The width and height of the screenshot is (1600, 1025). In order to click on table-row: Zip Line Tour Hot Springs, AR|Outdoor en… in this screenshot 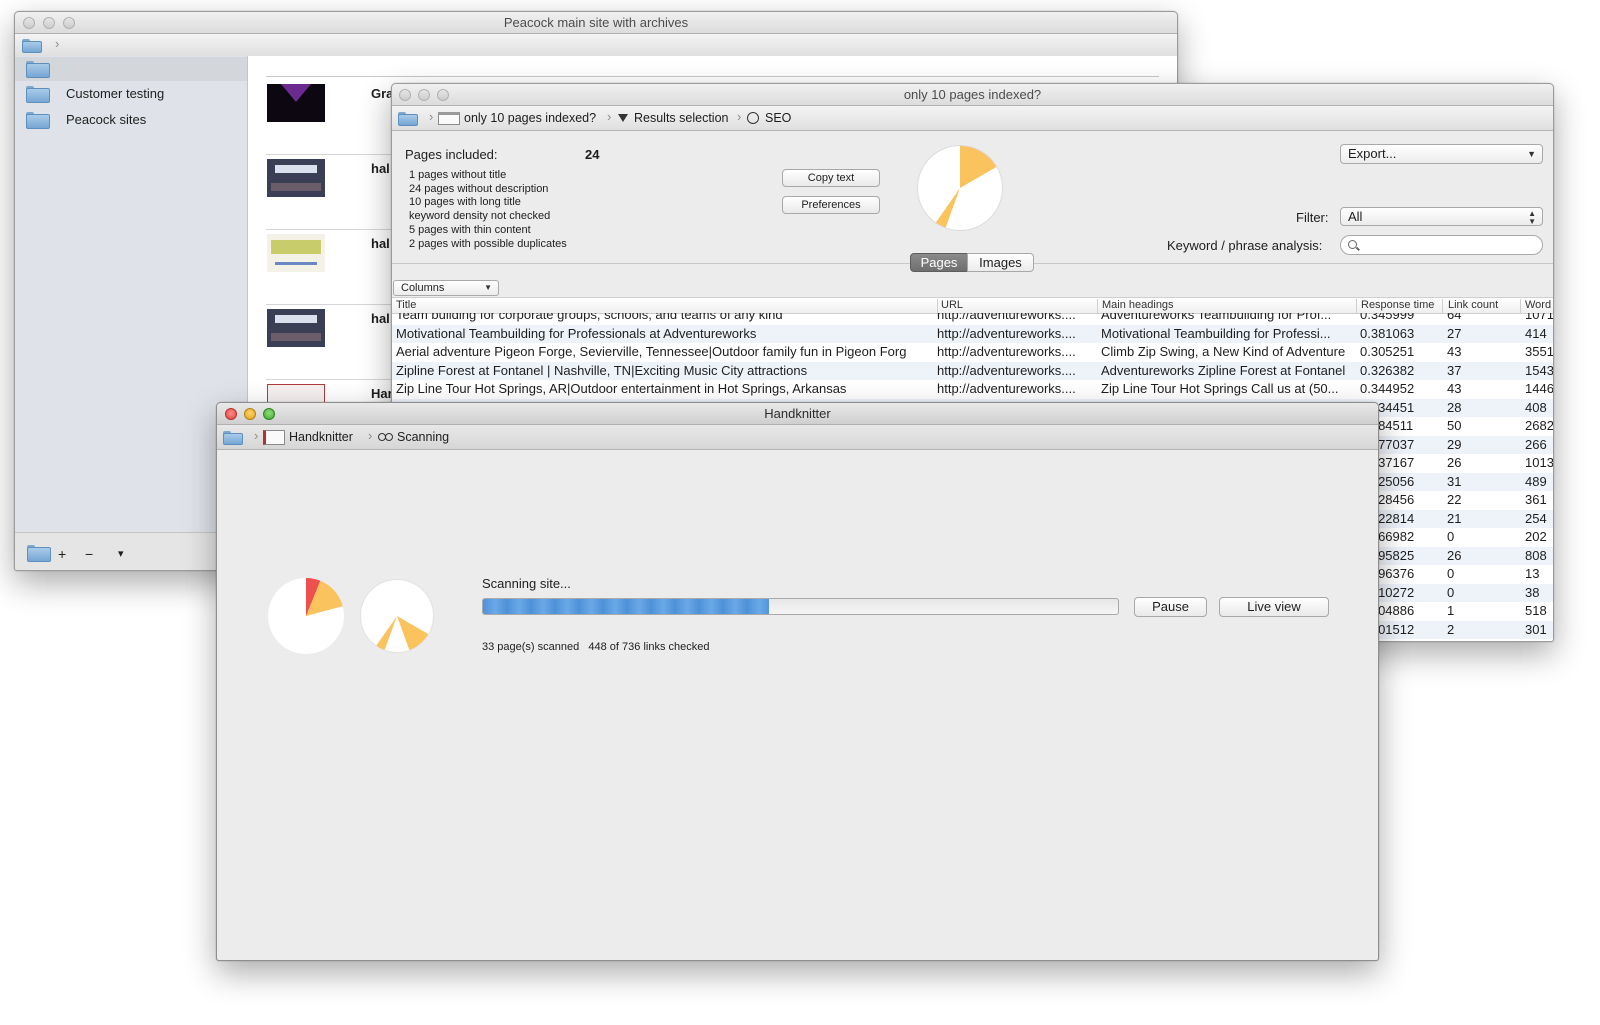, I will do `click(972, 389)`.